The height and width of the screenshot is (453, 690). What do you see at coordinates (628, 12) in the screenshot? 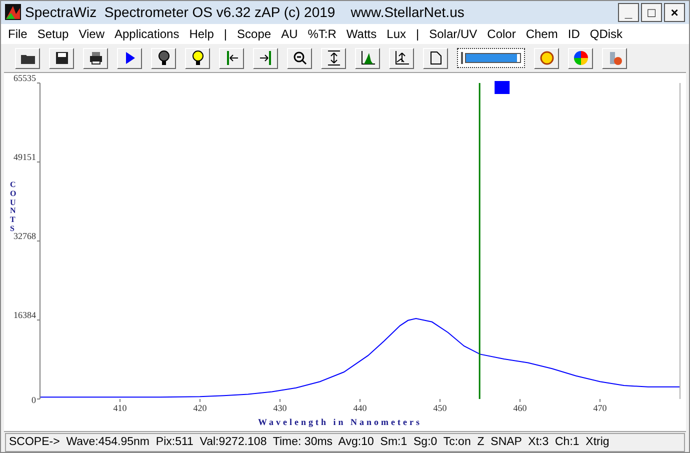
I see `window-control: _` at bounding box center [628, 12].